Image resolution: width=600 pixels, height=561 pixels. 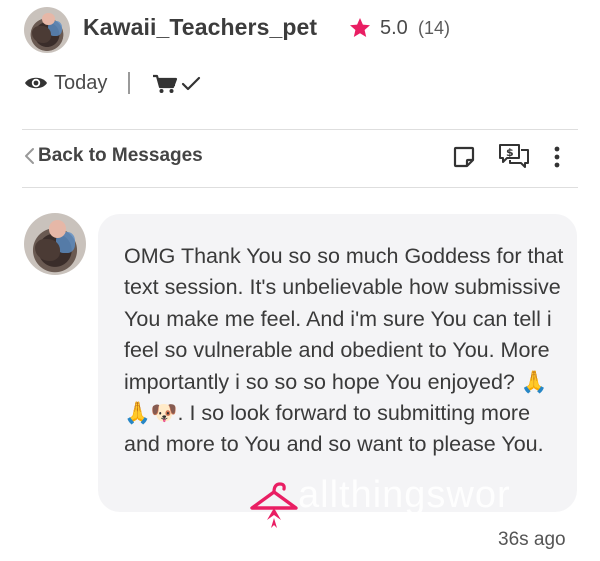 What do you see at coordinates (47, 30) in the screenshot?
I see `seller-avatar` at bounding box center [47, 30].